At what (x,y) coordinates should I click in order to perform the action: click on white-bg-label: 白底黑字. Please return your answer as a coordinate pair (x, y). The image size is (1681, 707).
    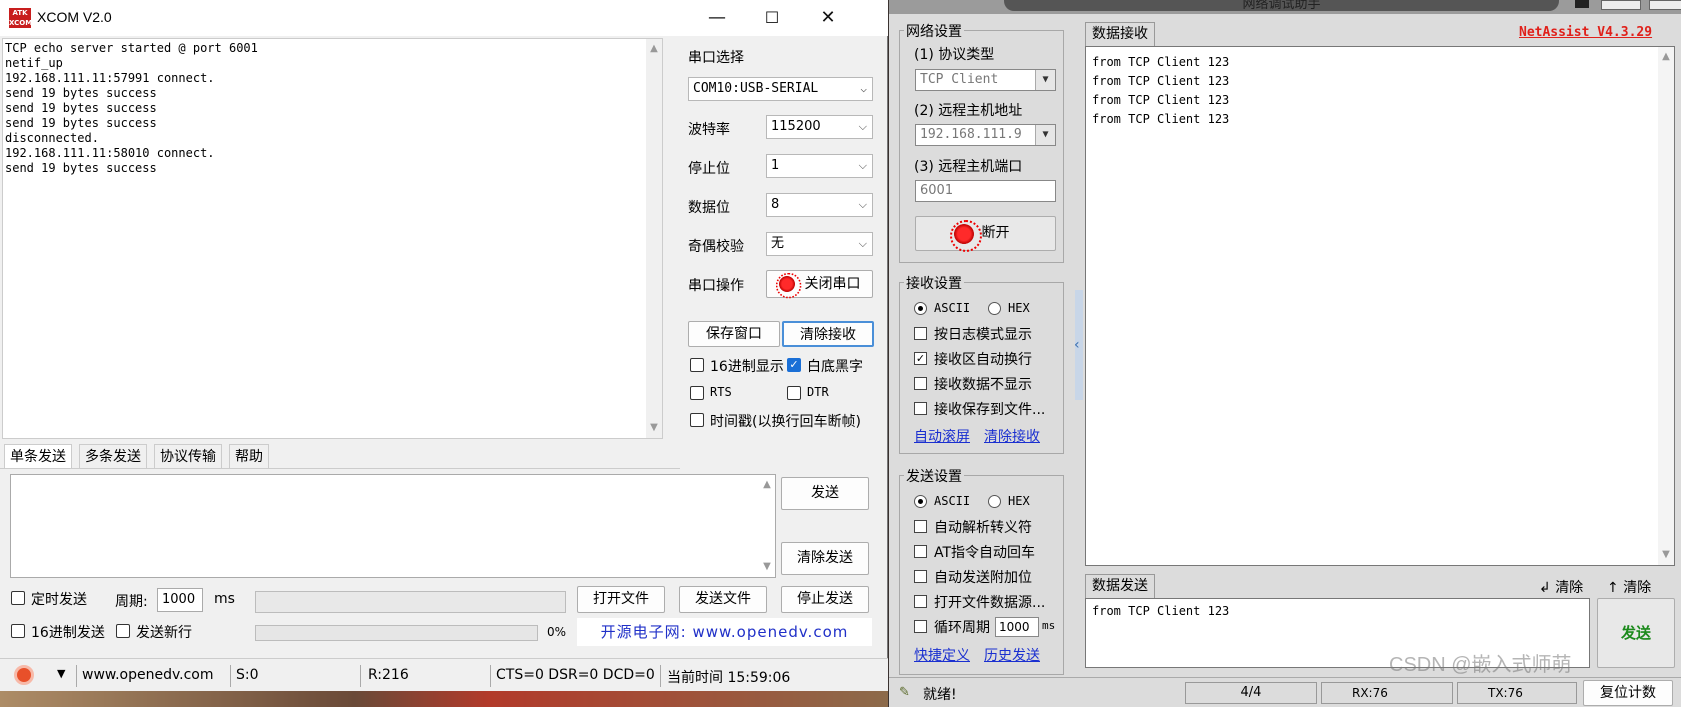
    Looking at the image, I should click on (835, 367).